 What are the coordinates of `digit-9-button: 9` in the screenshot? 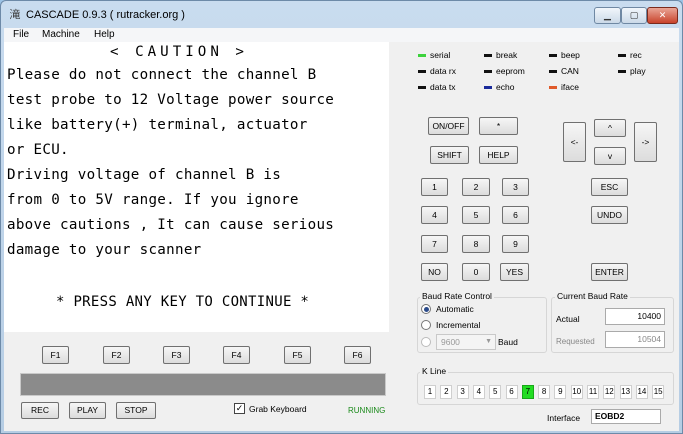 It's located at (515, 244).